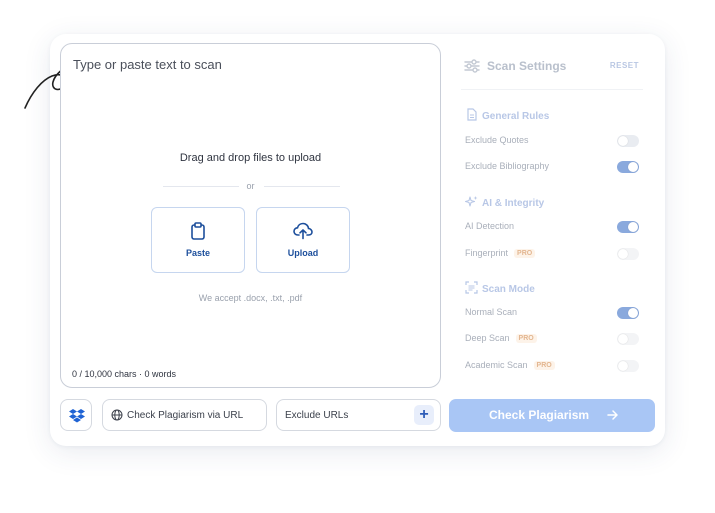 The image size is (715, 513). I want to click on clipboard-icon, so click(198, 233).